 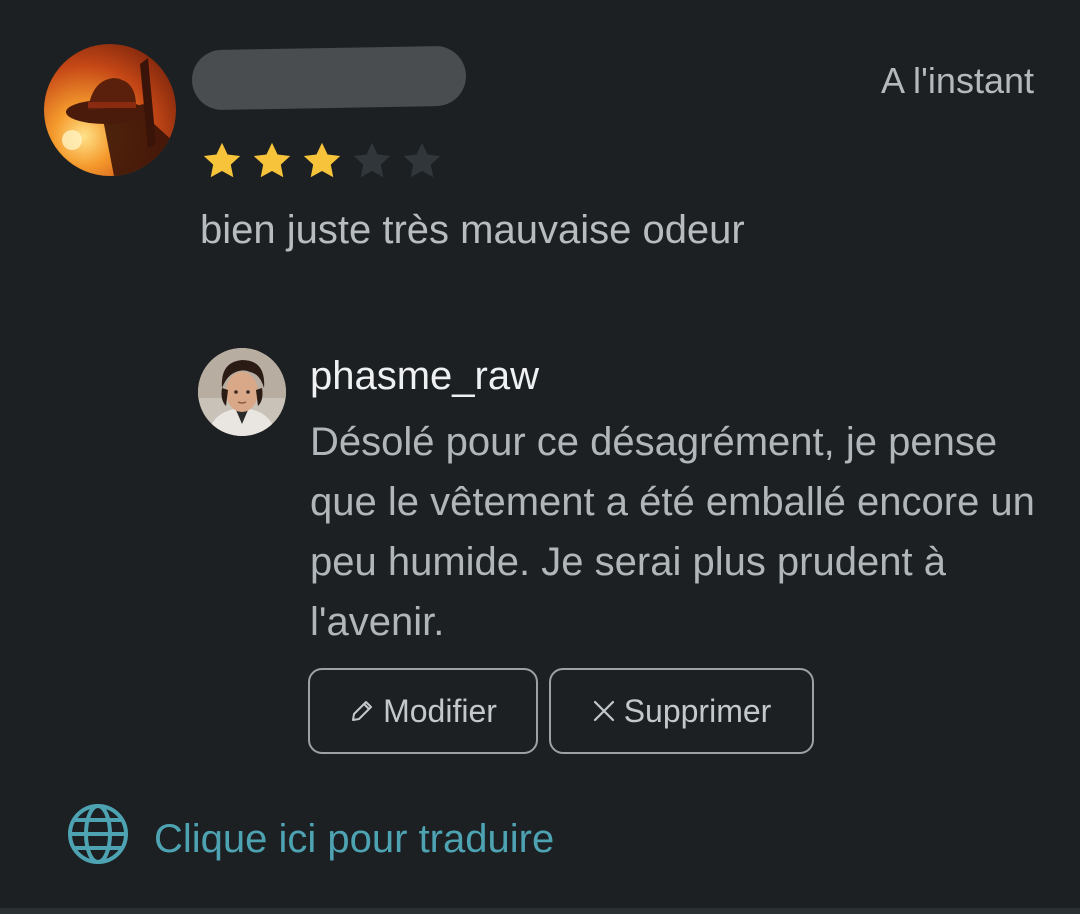 I want to click on translate-link: Clique ici pour traduire, so click(x=310, y=839).